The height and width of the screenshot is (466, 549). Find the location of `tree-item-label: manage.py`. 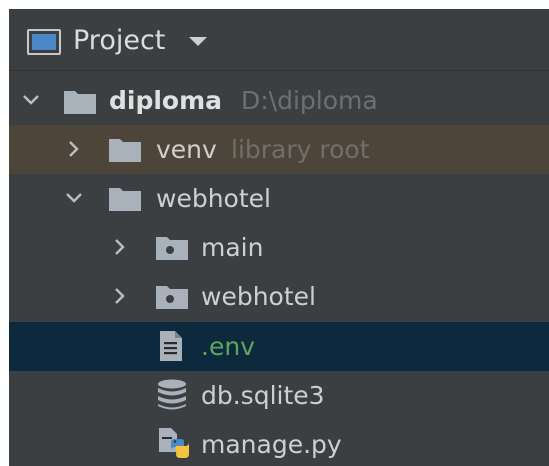

tree-item-label: manage.py is located at coordinates (271, 444).